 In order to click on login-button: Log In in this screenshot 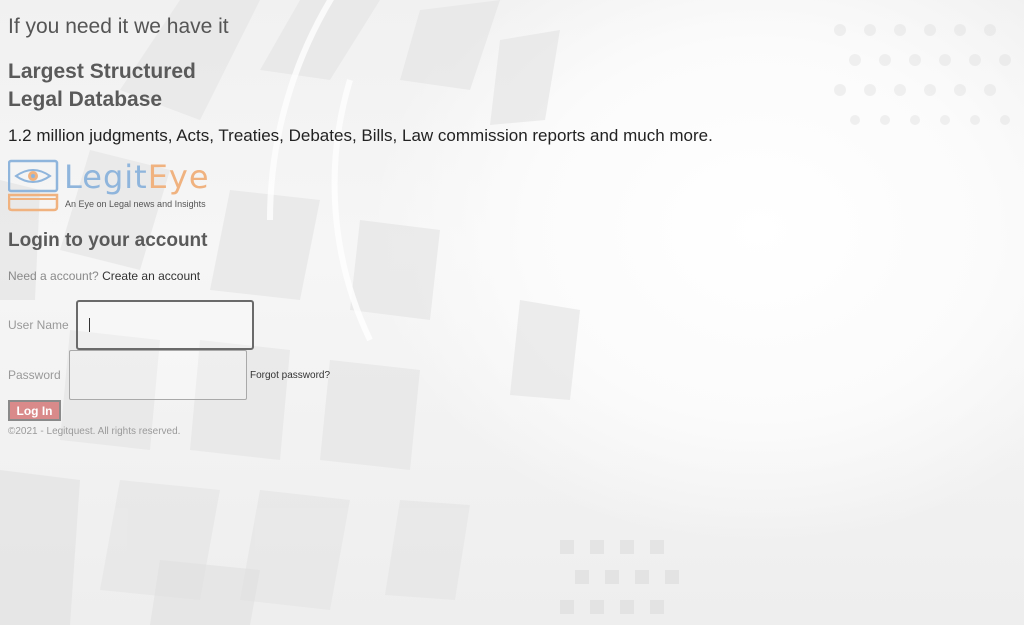, I will do `click(34, 410)`.